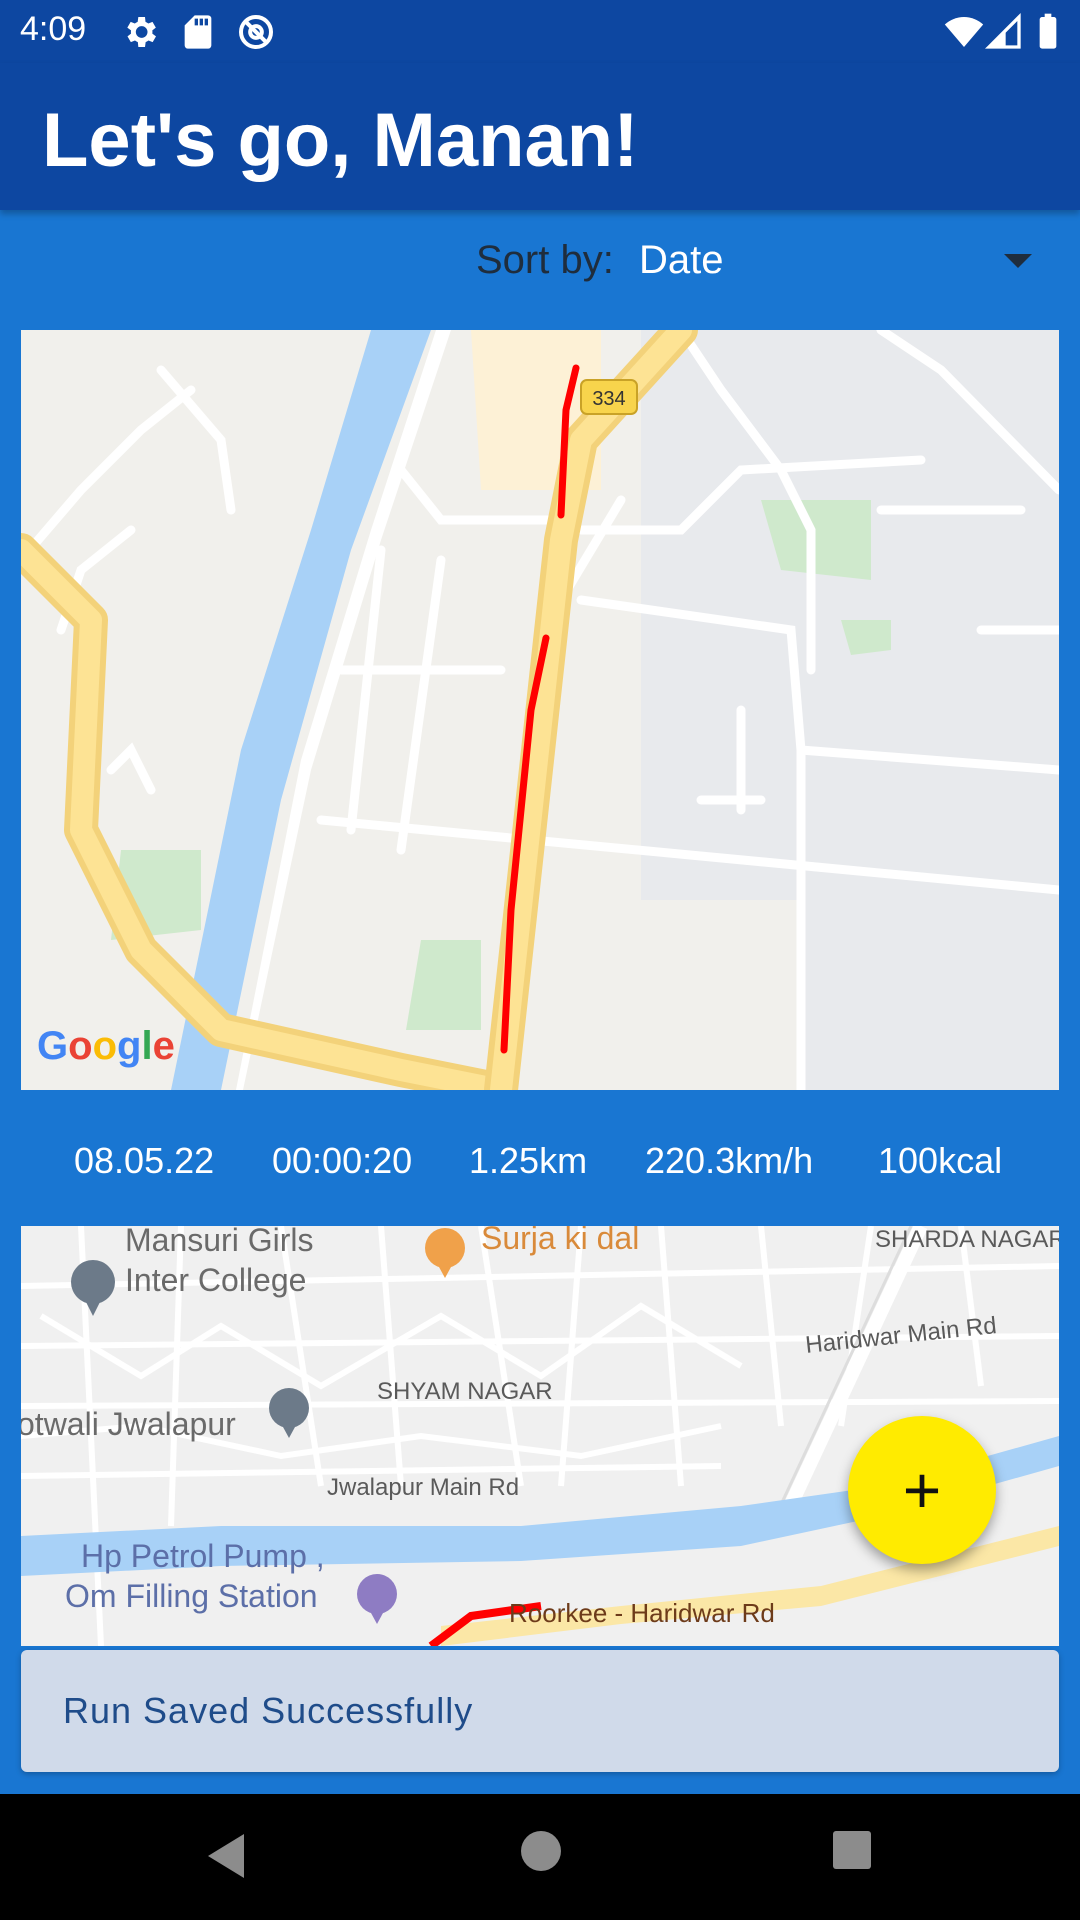  I want to click on map-label-roorkee: Roorkee - Haridwar Rd, so click(642, 1613).